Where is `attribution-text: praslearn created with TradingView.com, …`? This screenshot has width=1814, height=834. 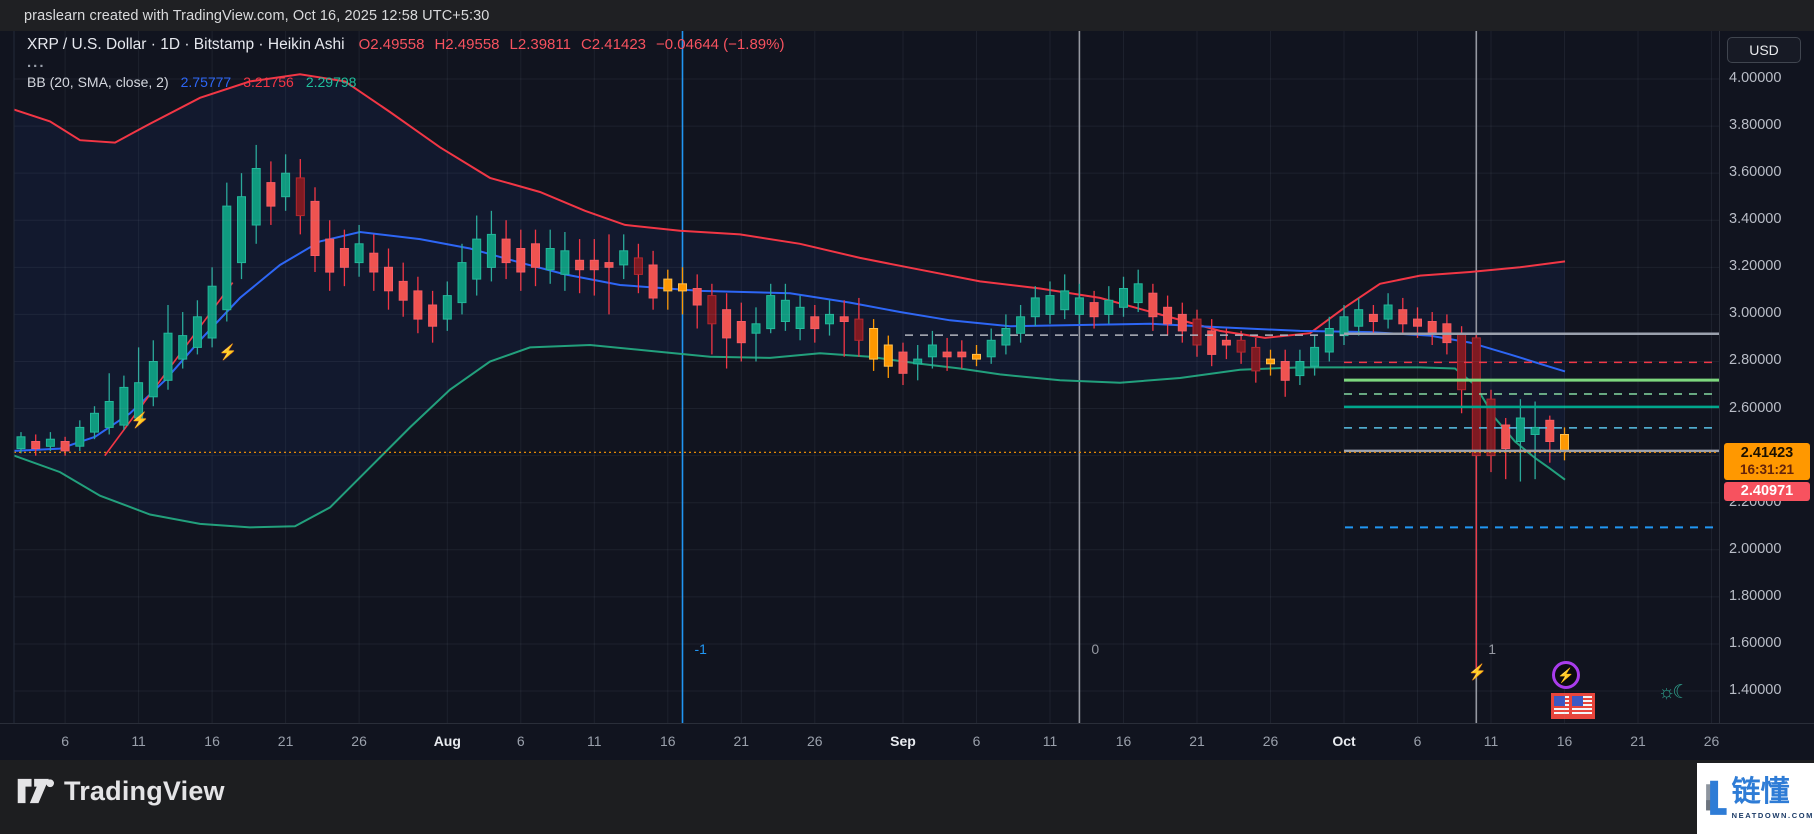
attribution-text: praslearn created with TradingView.com, … is located at coordinates (257, 15).